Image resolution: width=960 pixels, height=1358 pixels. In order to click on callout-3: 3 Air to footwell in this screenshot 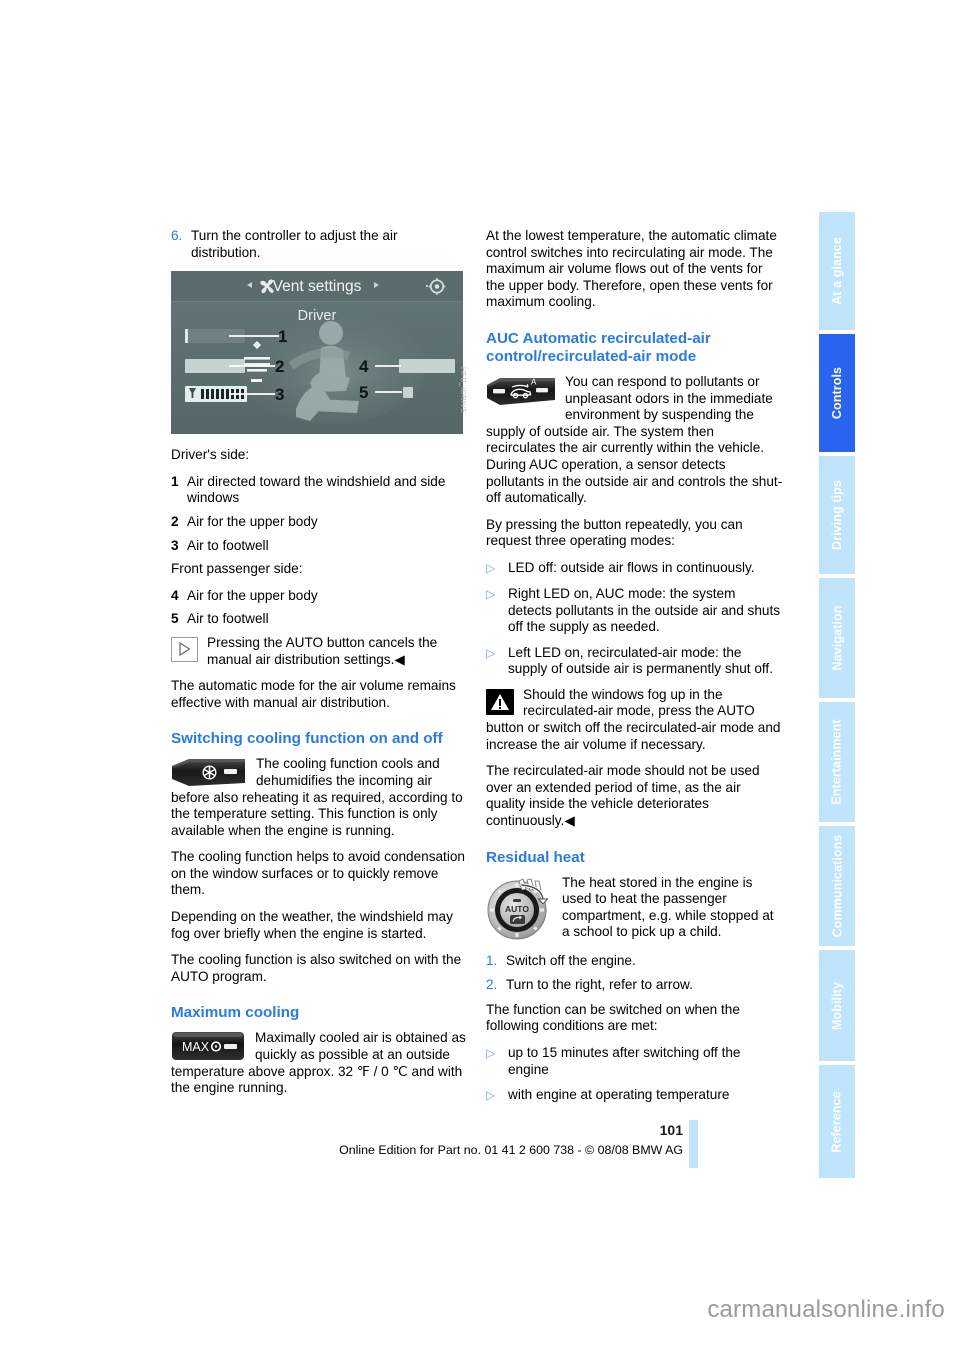, I will do `click(319, 546)`.